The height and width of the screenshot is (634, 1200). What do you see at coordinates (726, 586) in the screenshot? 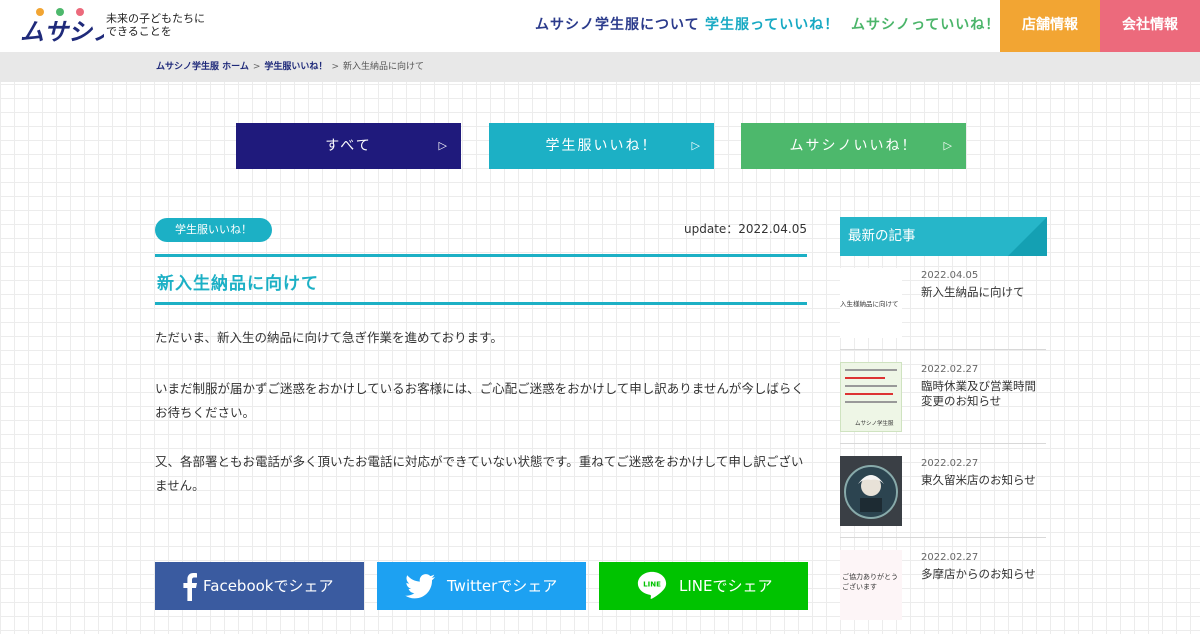
I see `share-line-label: LINEでシェア` at bounding box center [726, 586].